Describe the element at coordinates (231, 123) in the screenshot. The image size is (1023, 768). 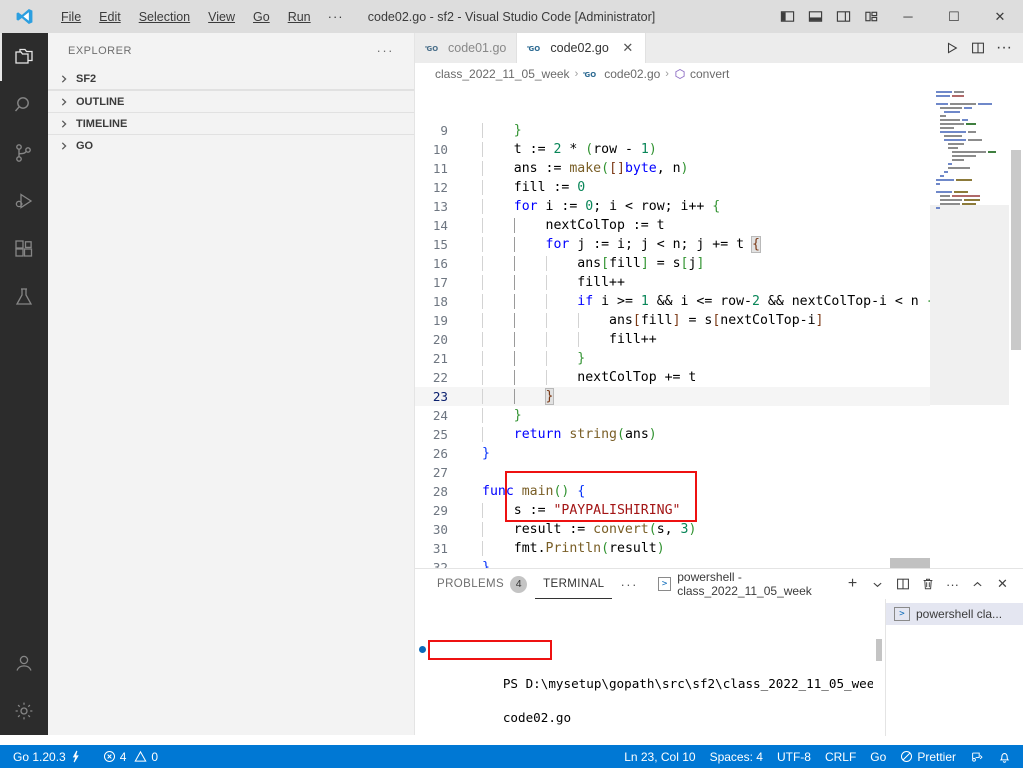
I see `sidebar-section-timeline: TIMELINE` at that location.